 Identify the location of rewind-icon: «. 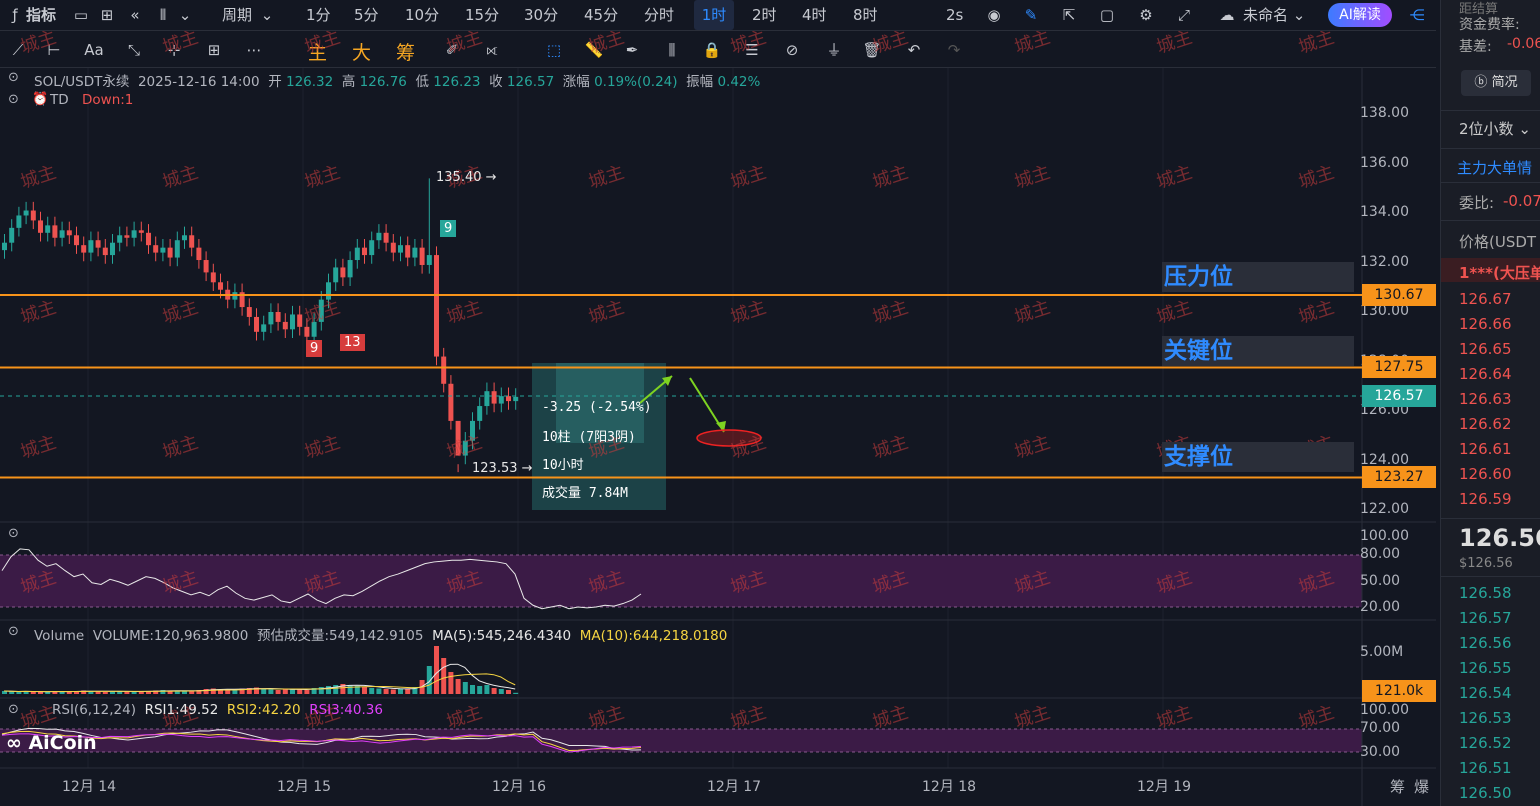
(135, 15).